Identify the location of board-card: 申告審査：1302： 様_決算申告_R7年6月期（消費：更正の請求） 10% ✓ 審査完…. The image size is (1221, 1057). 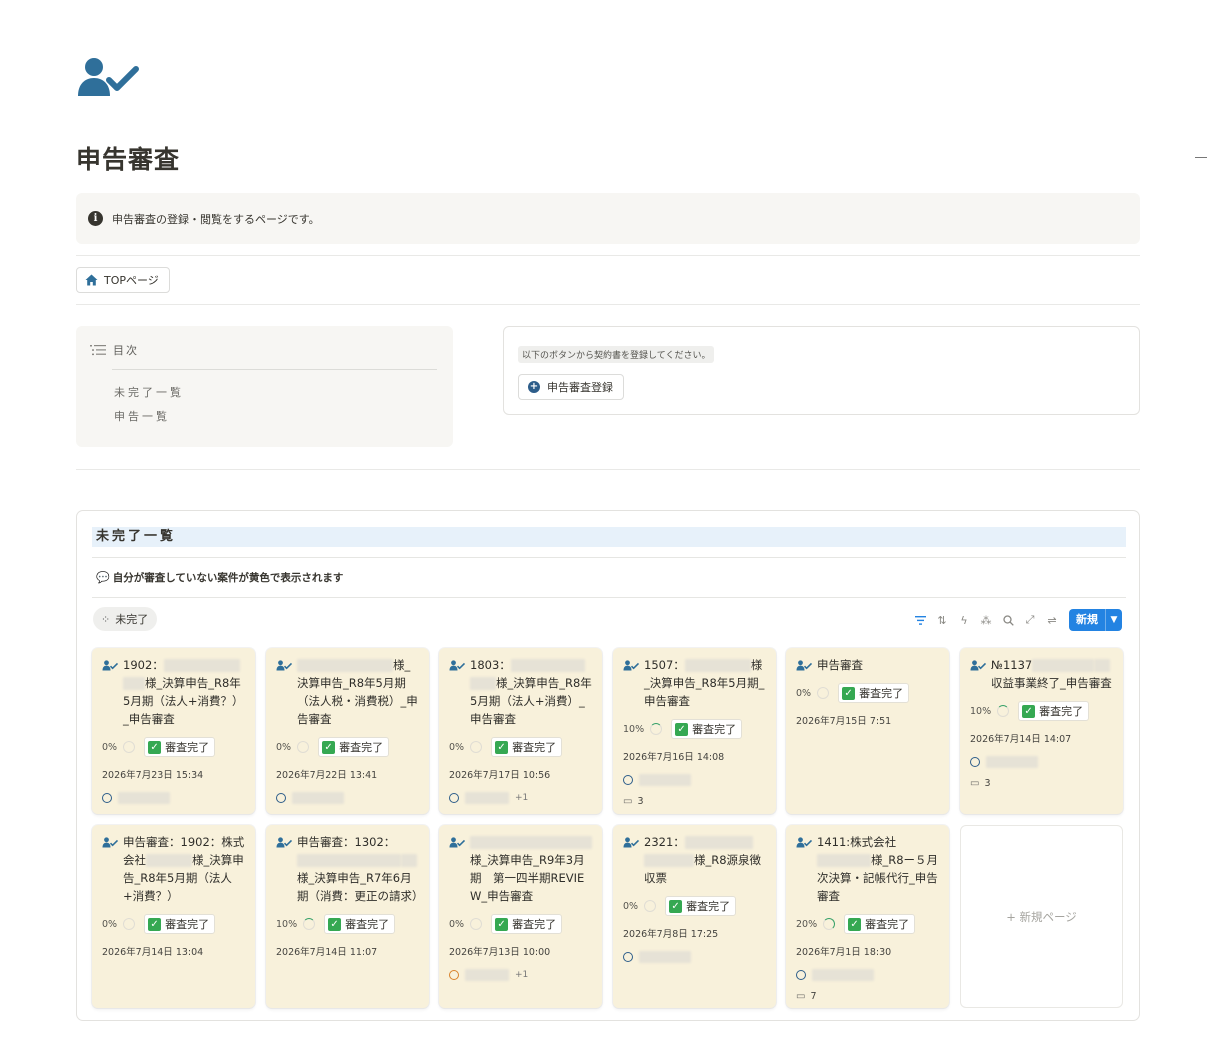
(347, 916).